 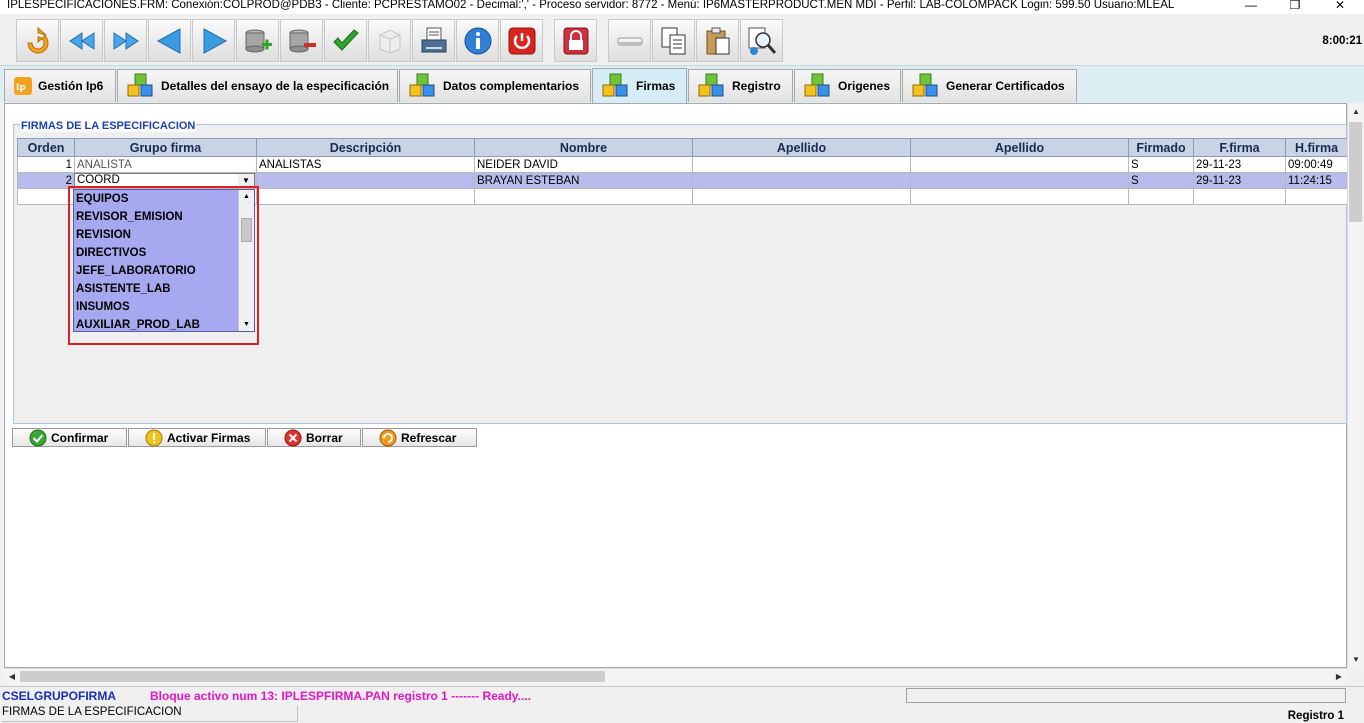 I want to click on eraser-button, so click(x=629, y=40).